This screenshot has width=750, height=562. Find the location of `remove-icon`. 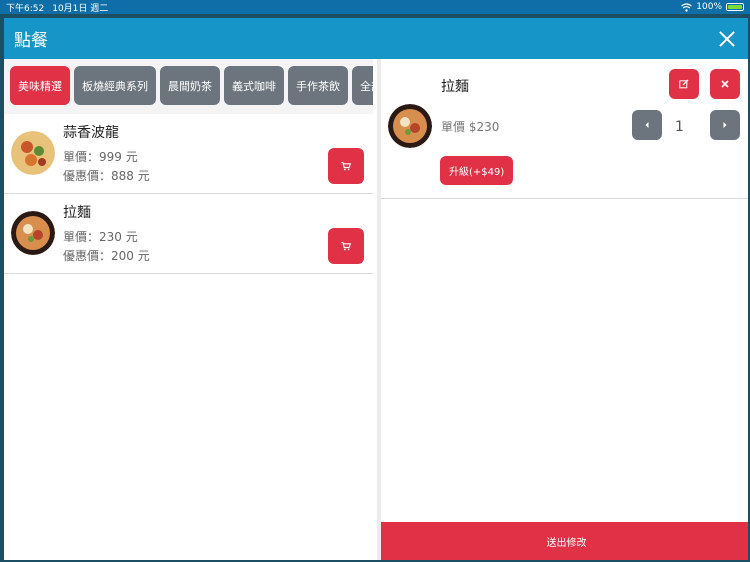

remove-icon is located at coordinates (725, 84).